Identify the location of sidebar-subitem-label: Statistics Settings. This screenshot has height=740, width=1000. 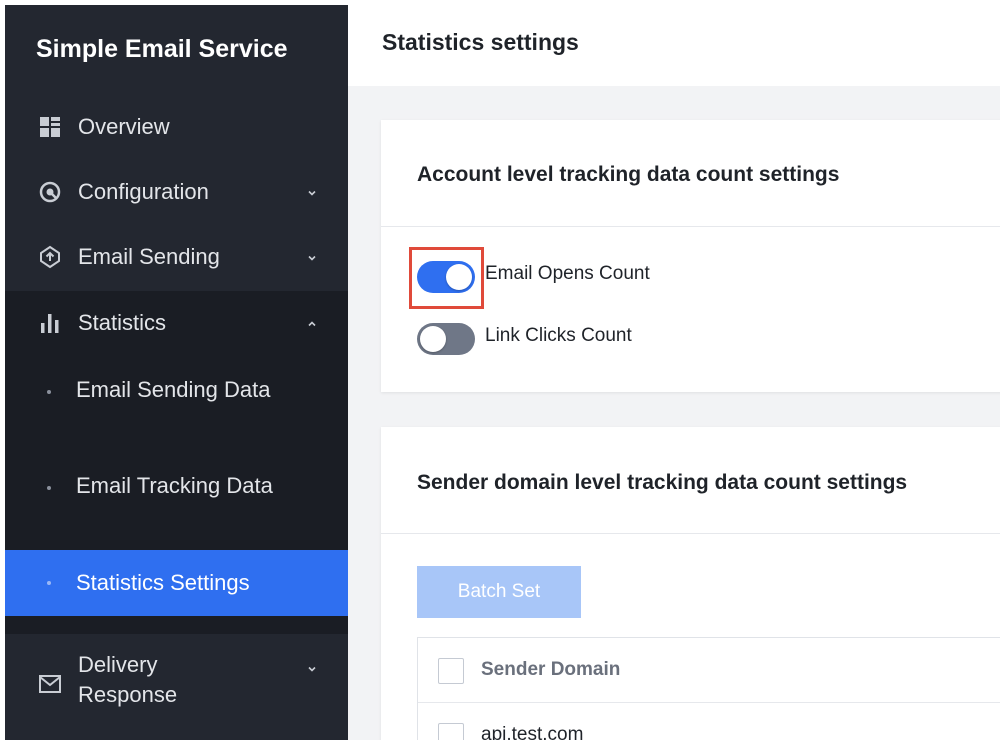
(163, 582).